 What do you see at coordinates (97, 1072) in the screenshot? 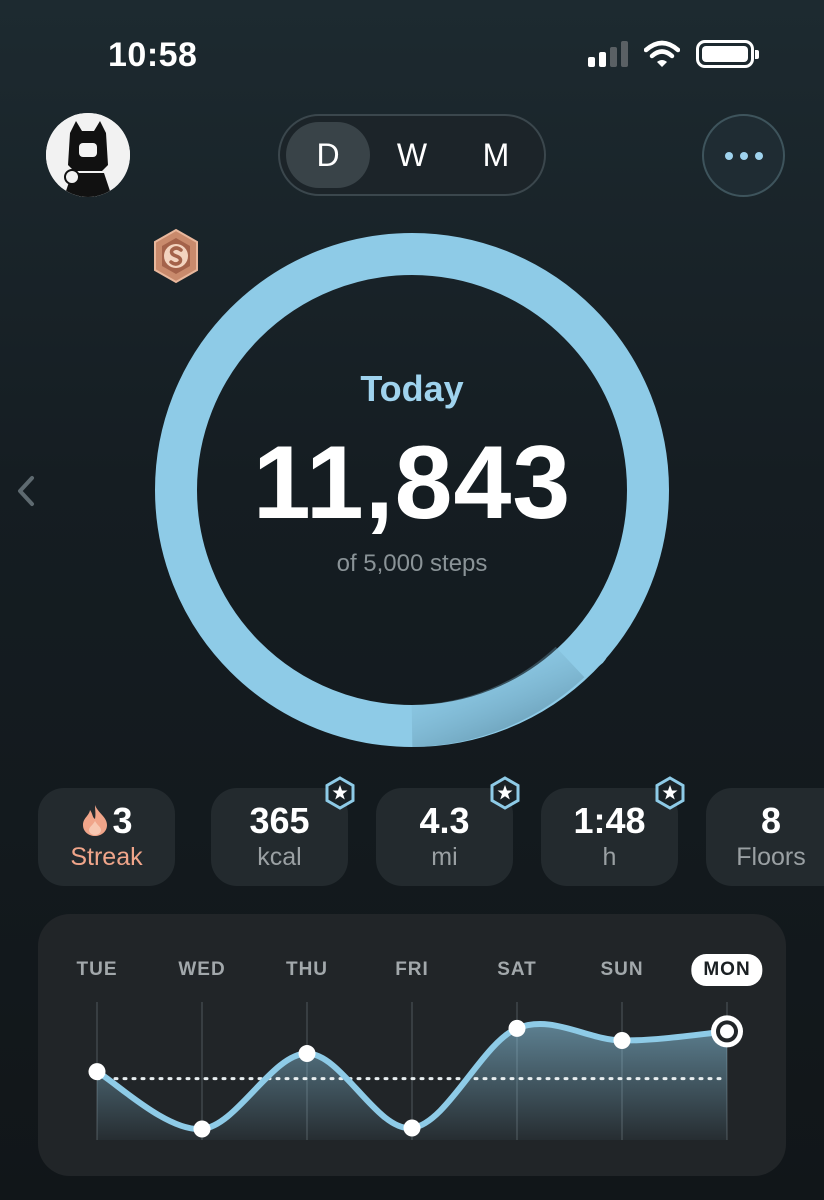
I see `data-point-tue` at bounding box center [97, 1072].